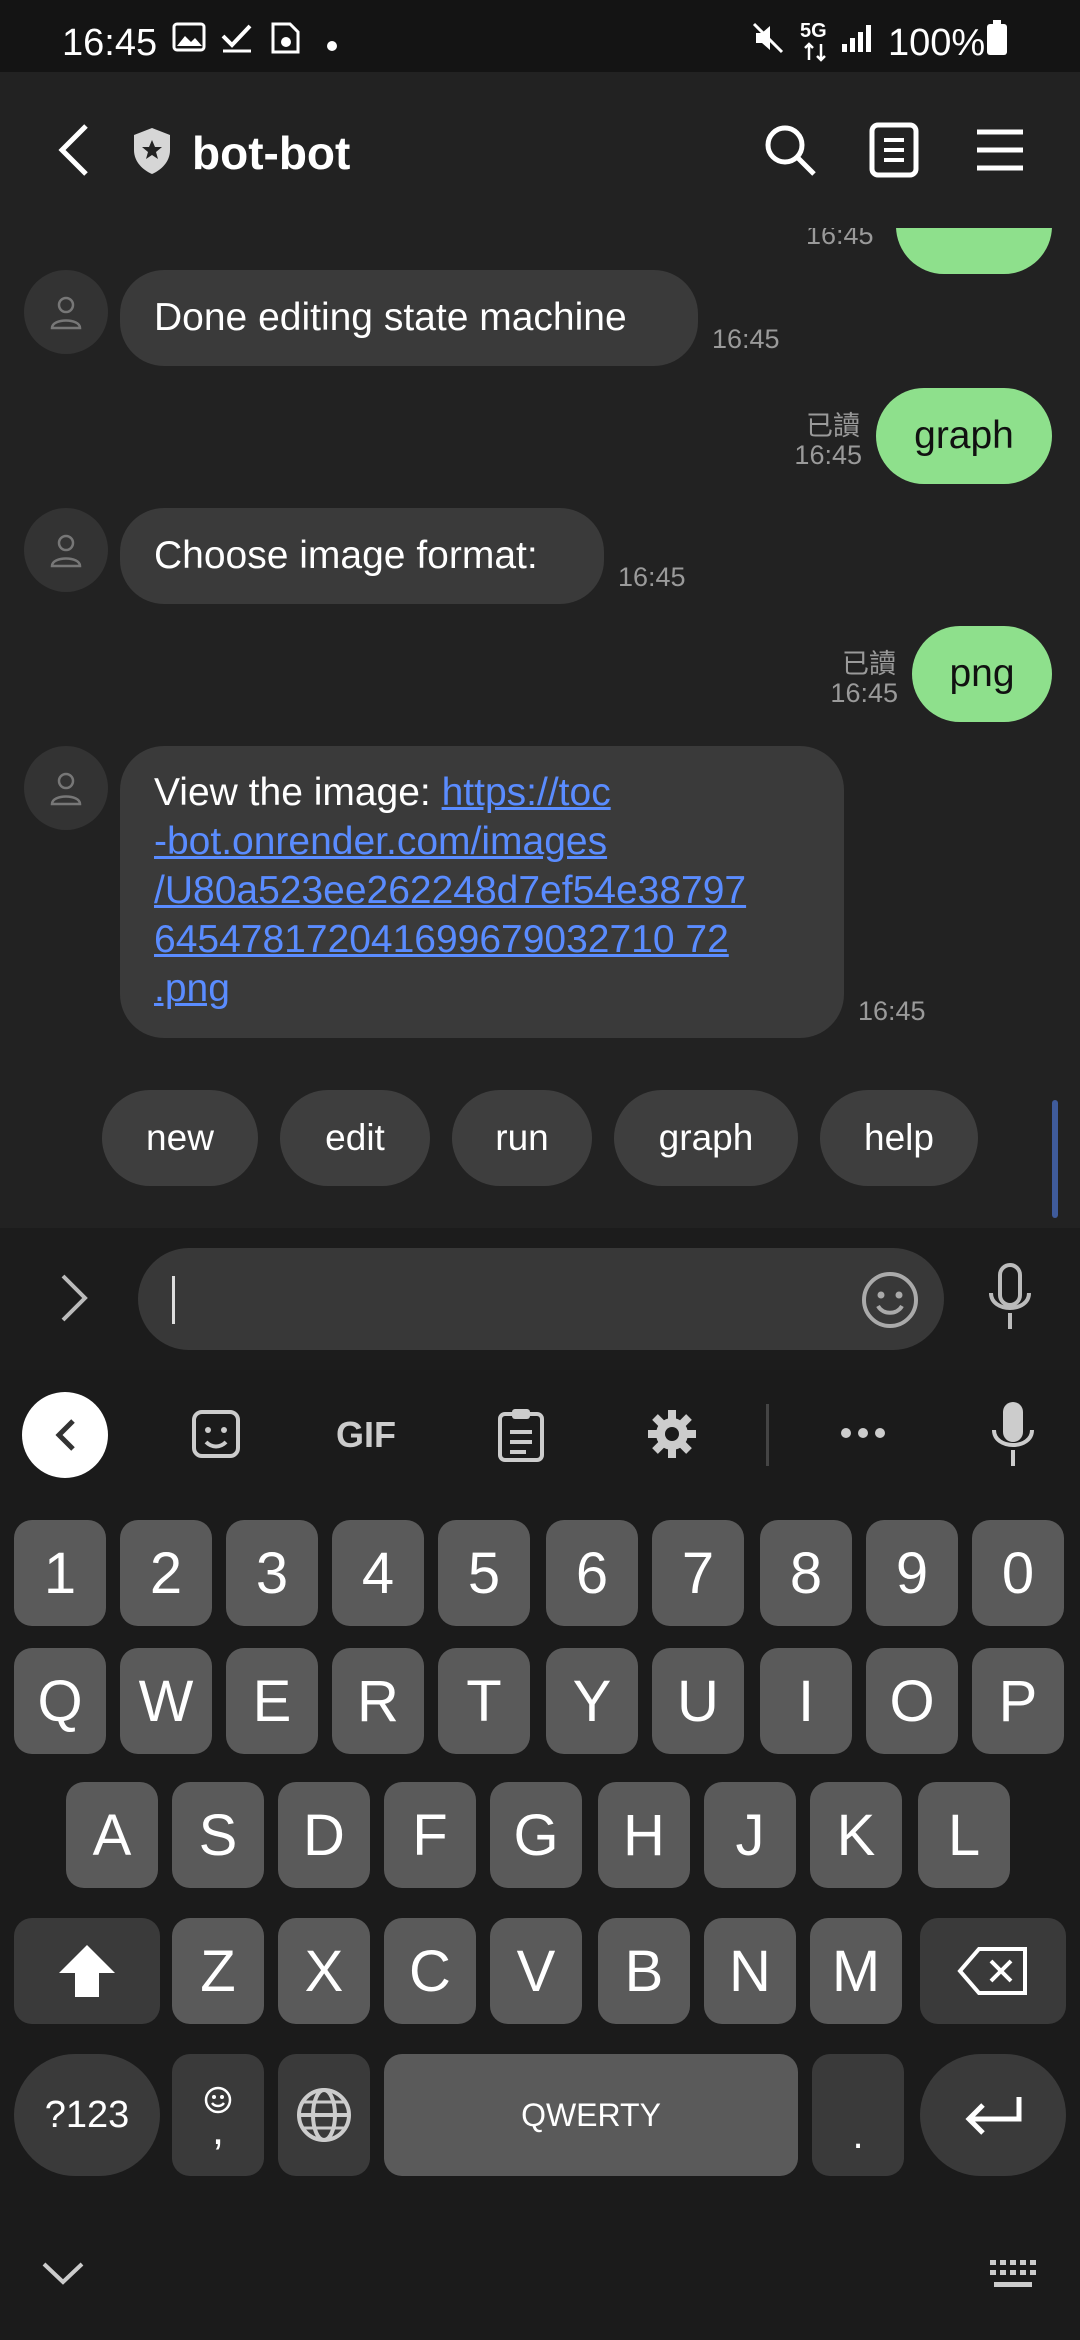 This screenshot has height=2340, width=1080. Describe the element at coordinates (1000, 150) in the screenshot. I see `menu-button` at that location.